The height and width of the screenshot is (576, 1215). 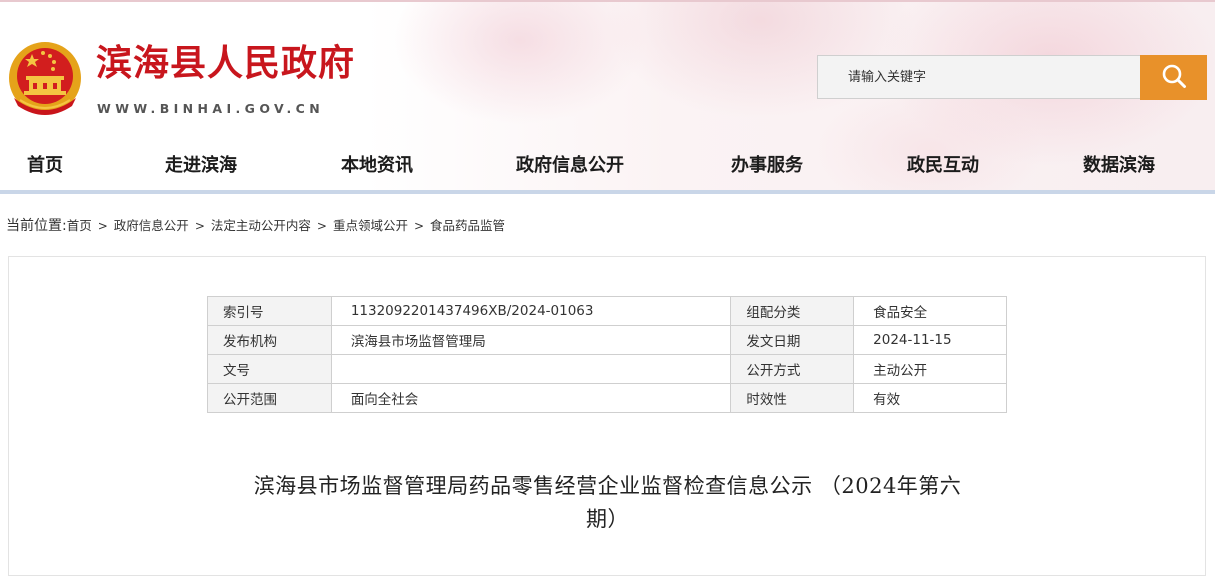 I want to click on meta-value, so click(x=531, y=369).